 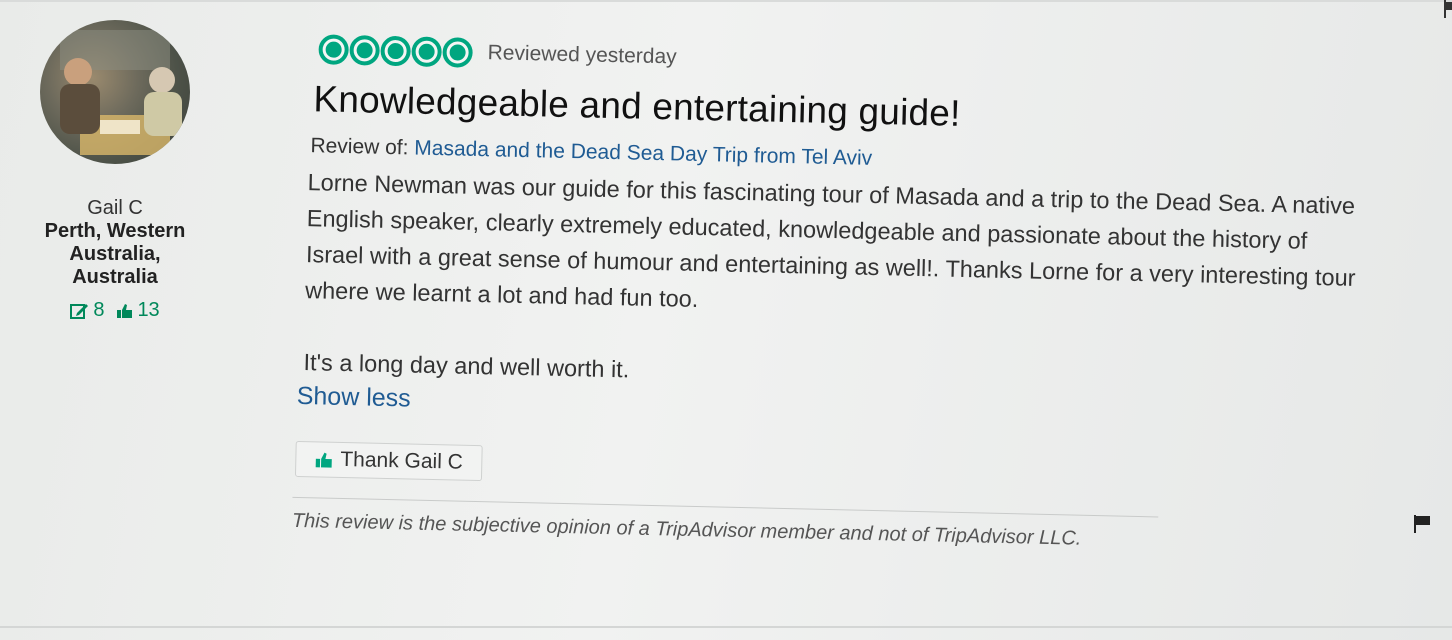 What do you see at coordinates (726, 1) in the screenshot?
I see `top-divider` at bounding box center [726, 1].